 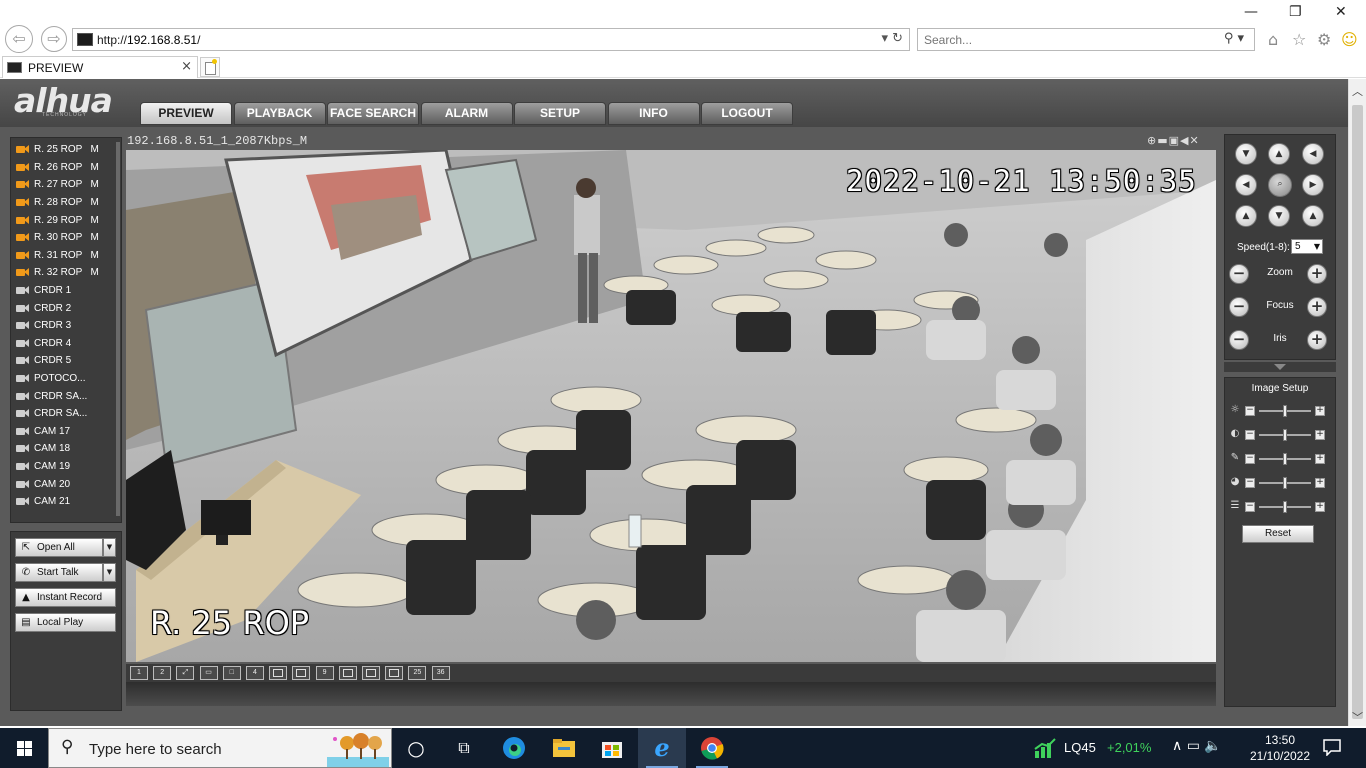 I want to click on camera-list-item: CRDR 1, so click(x=64, y=291).